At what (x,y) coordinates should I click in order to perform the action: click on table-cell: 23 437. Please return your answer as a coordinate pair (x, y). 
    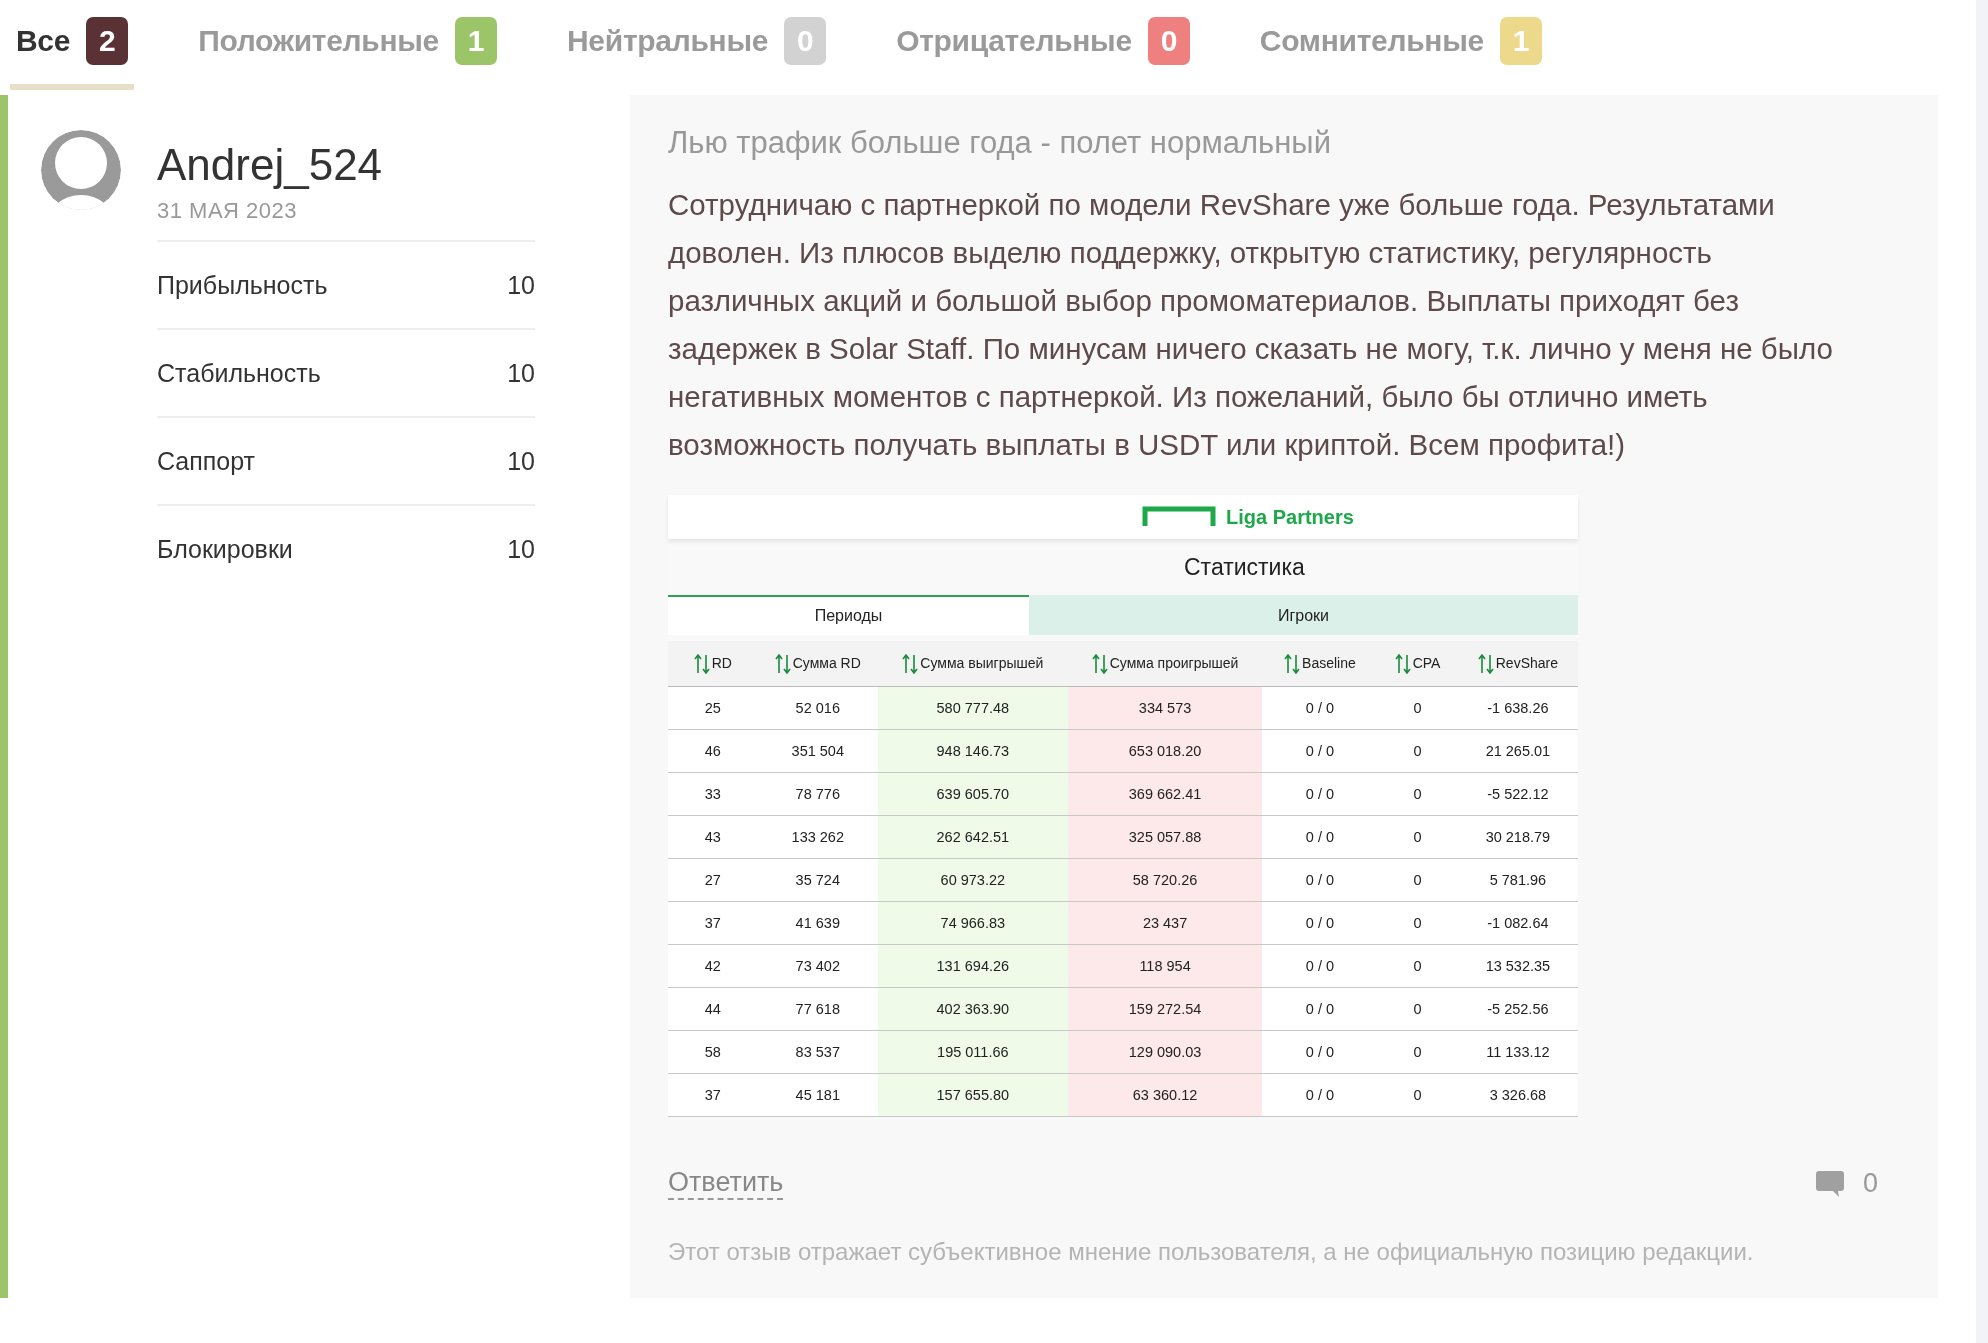
    Looking at the image, I should click on (1165, 923).